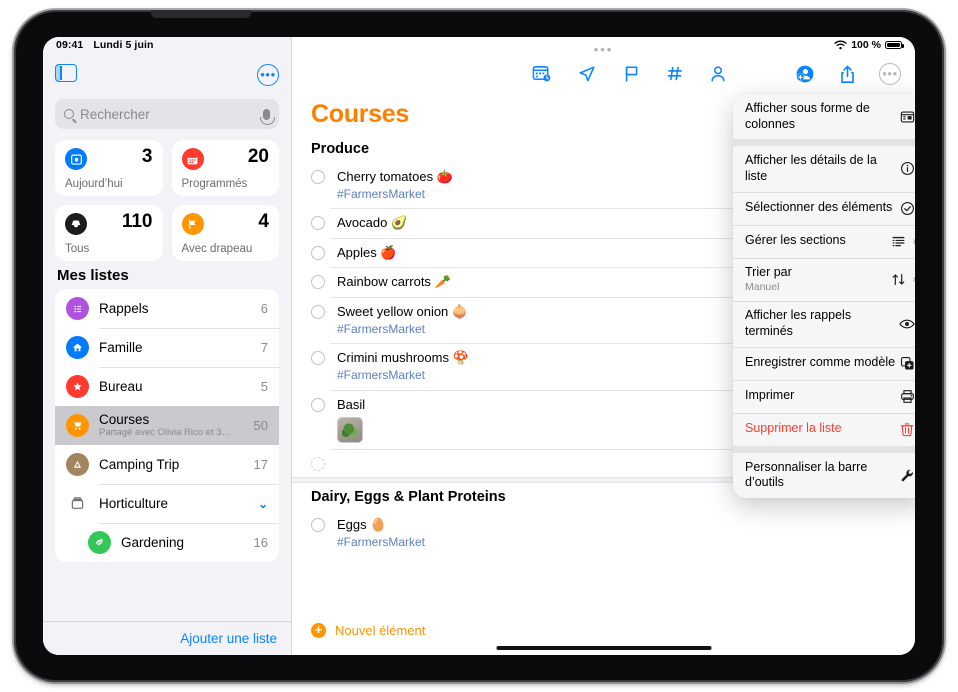 Image resolution: width=958 pixels, height=692 pixels. I want to click on new-item-label: Nouvel élément, so click(380, 630).